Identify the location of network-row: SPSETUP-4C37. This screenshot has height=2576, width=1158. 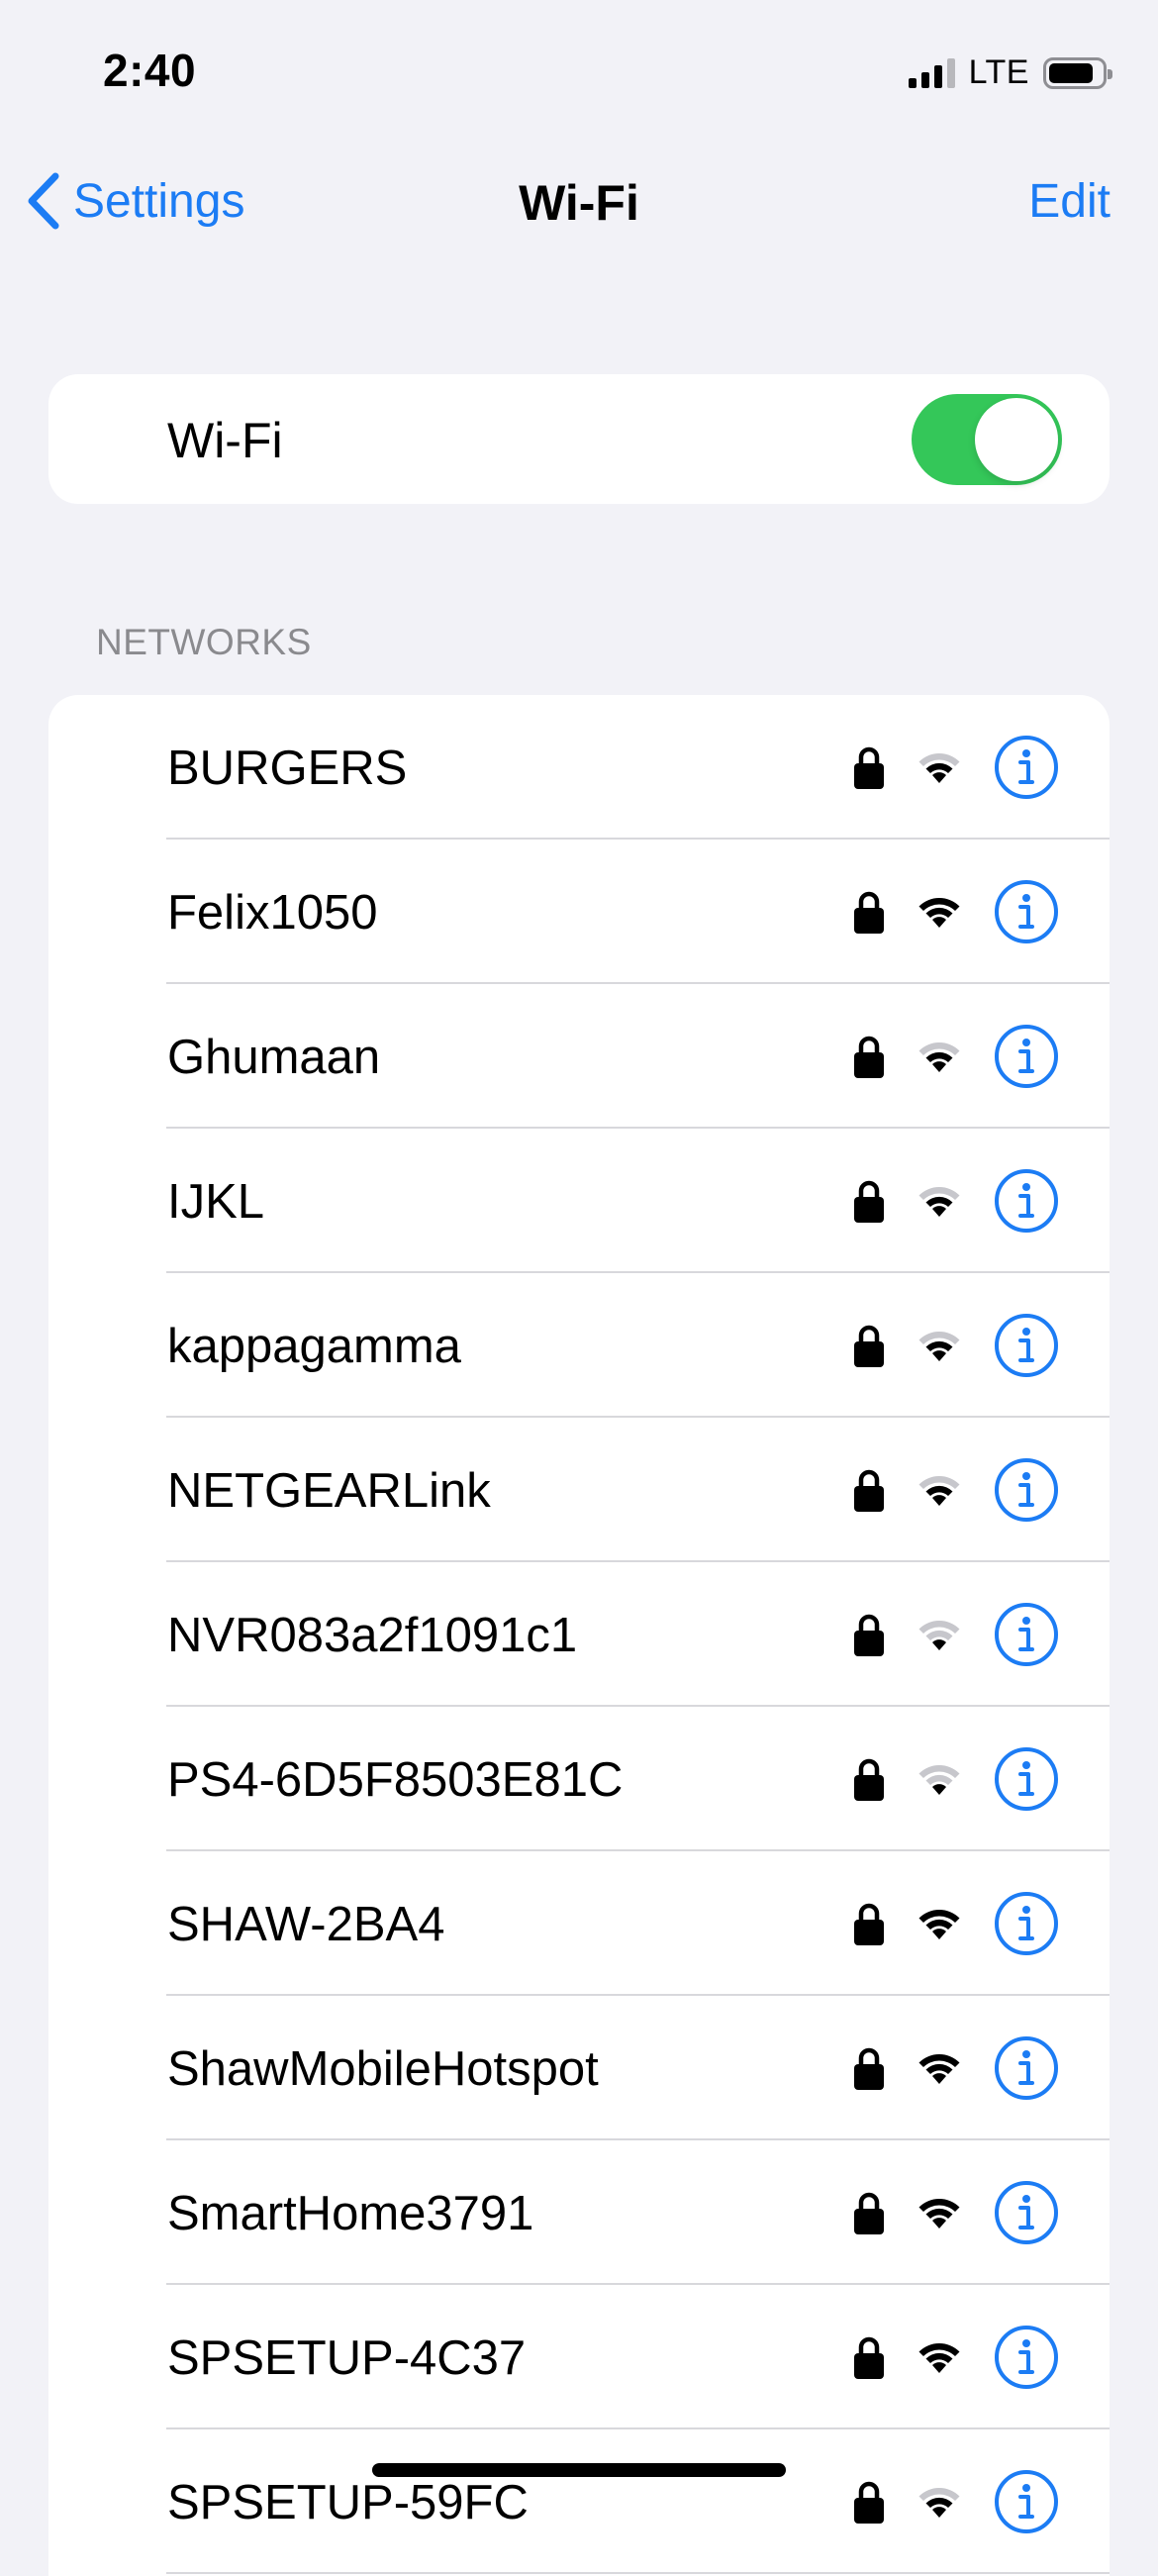
(579, 2357).